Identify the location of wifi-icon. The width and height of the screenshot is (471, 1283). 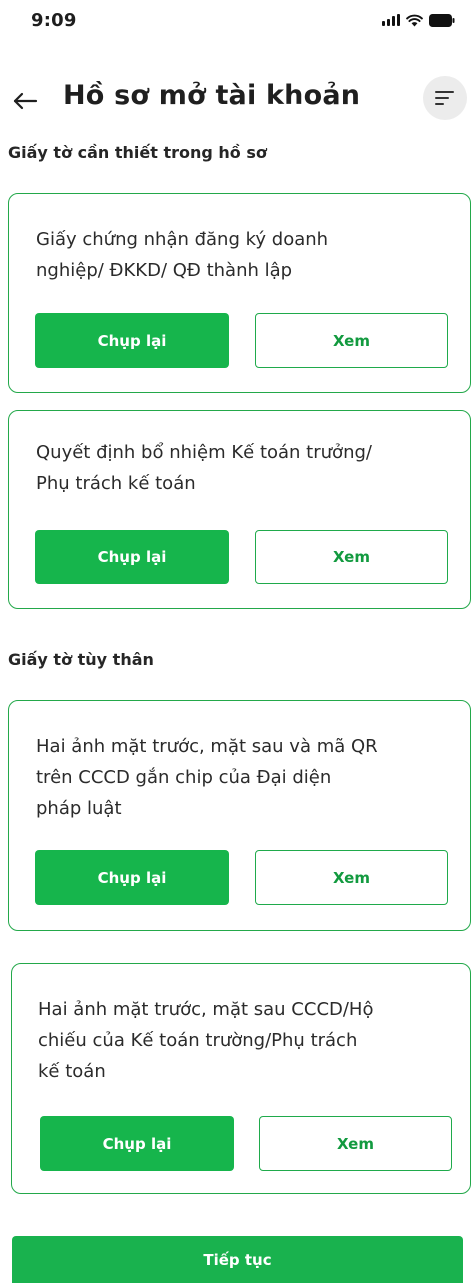
(414, 20).